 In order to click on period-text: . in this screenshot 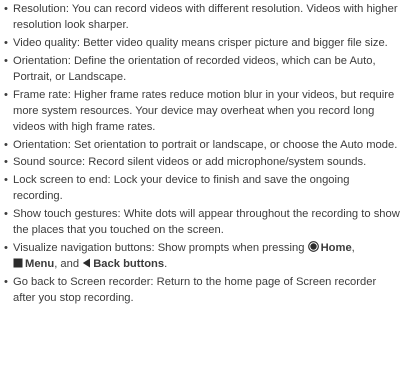, I will do `click(166, 264)`.